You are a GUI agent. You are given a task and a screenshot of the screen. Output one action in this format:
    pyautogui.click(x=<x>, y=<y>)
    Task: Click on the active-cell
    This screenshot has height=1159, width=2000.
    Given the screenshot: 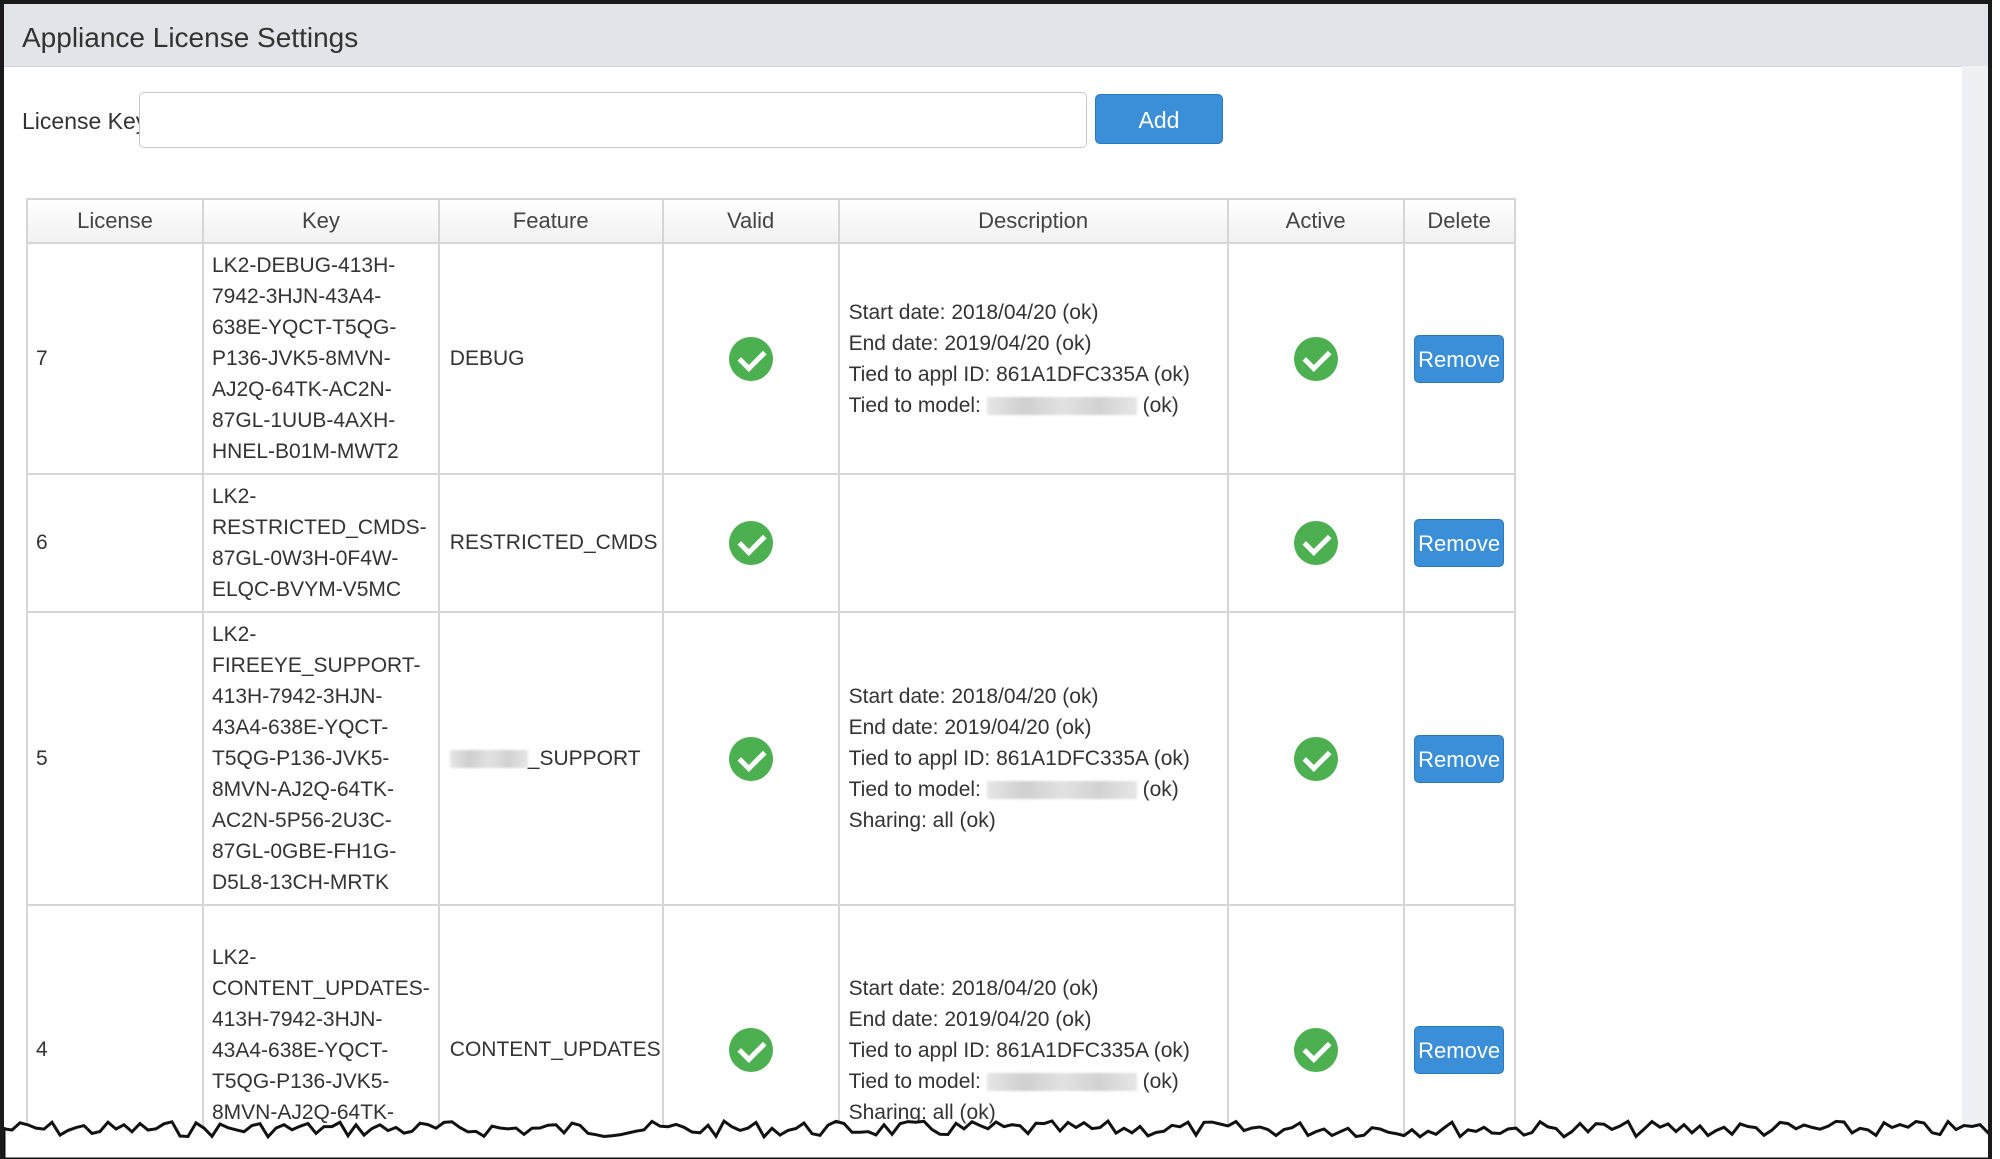 What is the action you would take?
    pyautogui.click(x=1315, y=758)
    